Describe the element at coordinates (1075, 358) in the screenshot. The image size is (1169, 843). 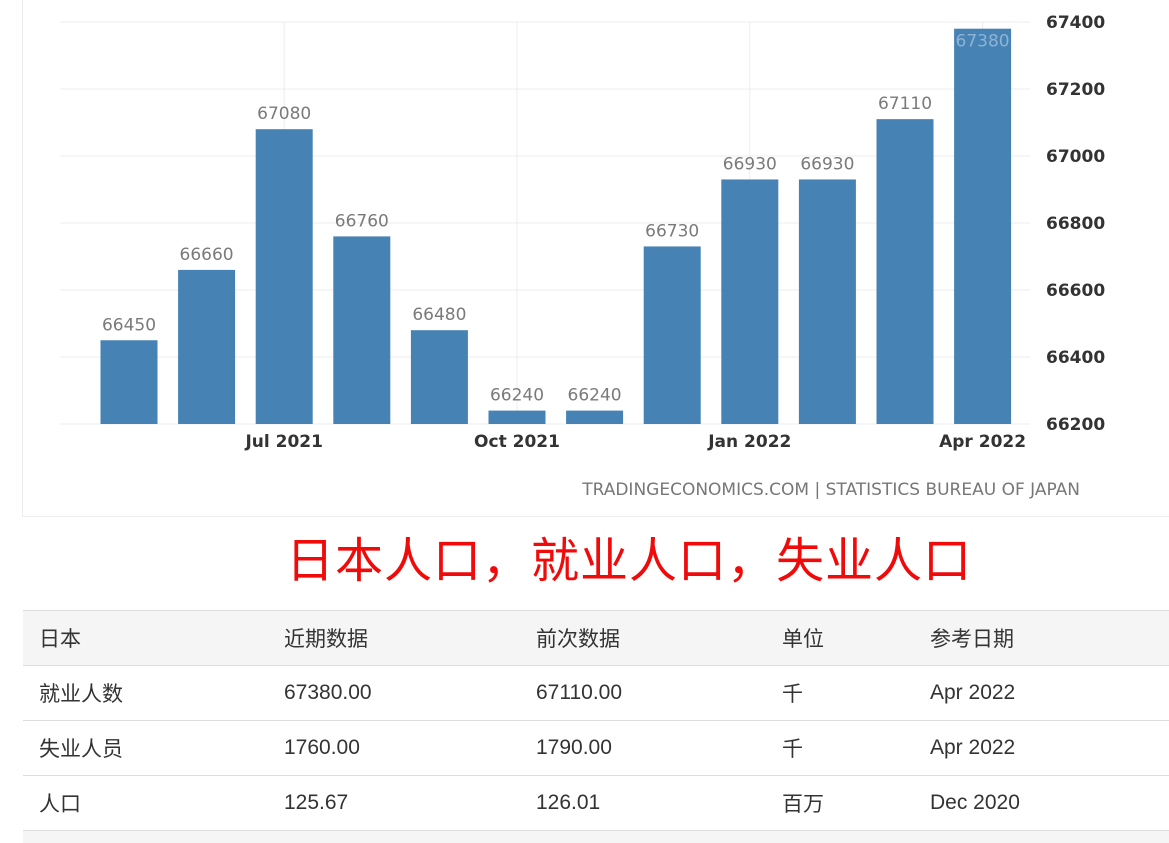
I see `y-tick-label: 66400` at that location.